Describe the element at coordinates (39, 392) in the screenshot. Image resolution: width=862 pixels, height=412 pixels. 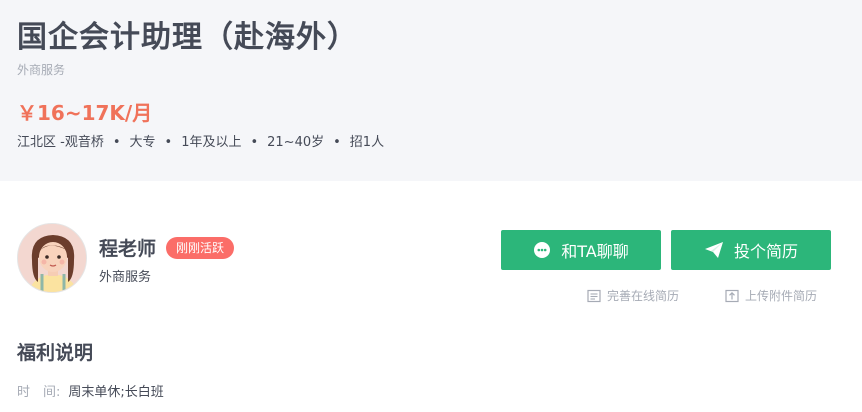
I see `work-time-label: 时 间:` at that location.